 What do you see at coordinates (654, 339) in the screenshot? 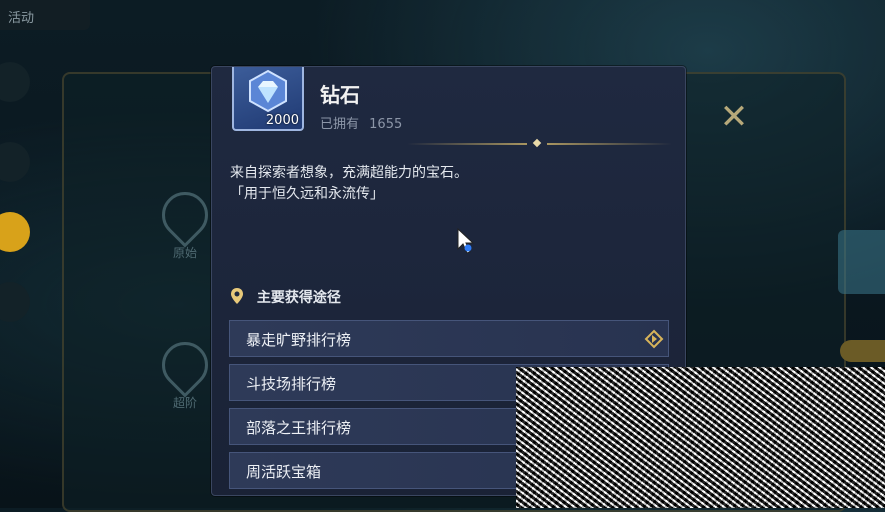
I see `chevron-right-icon` at bounding box center [654, 339].